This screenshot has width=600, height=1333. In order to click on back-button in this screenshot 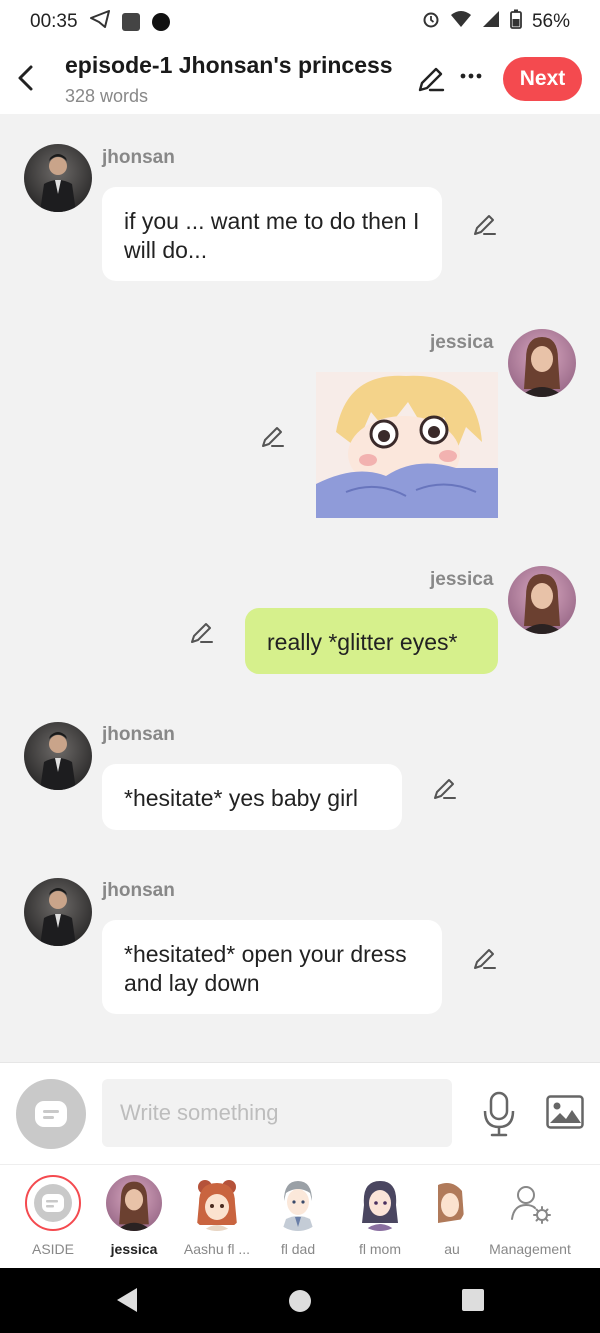, I will do `click(26, 78)`.